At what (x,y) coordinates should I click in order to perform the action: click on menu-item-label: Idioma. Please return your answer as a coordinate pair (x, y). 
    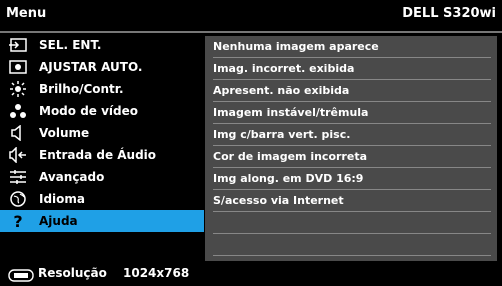
    Looking at the image, I should click on (62, 199).